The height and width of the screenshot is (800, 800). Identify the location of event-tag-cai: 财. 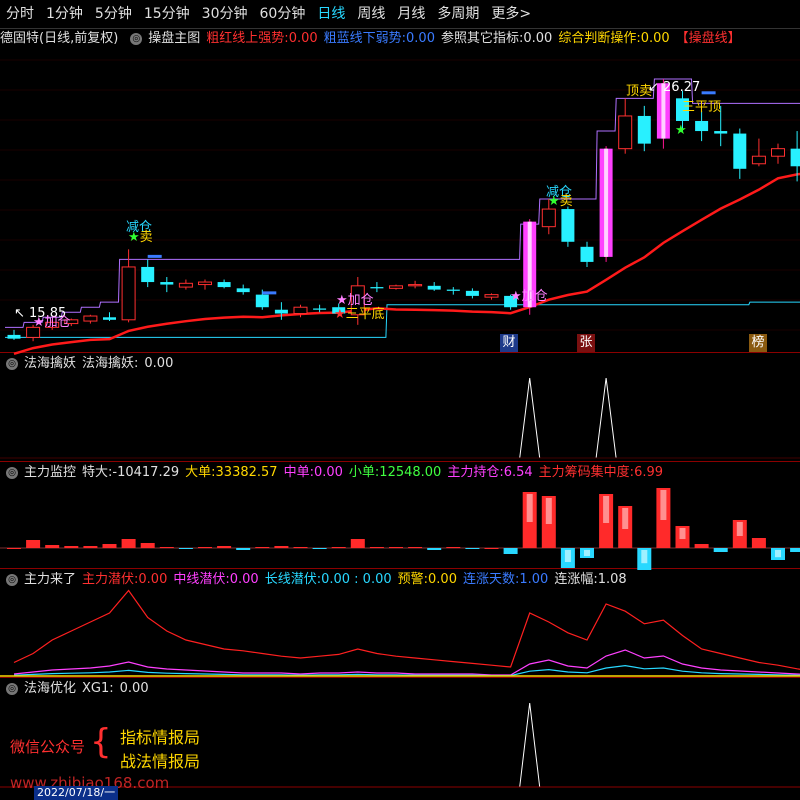
(509, 343).